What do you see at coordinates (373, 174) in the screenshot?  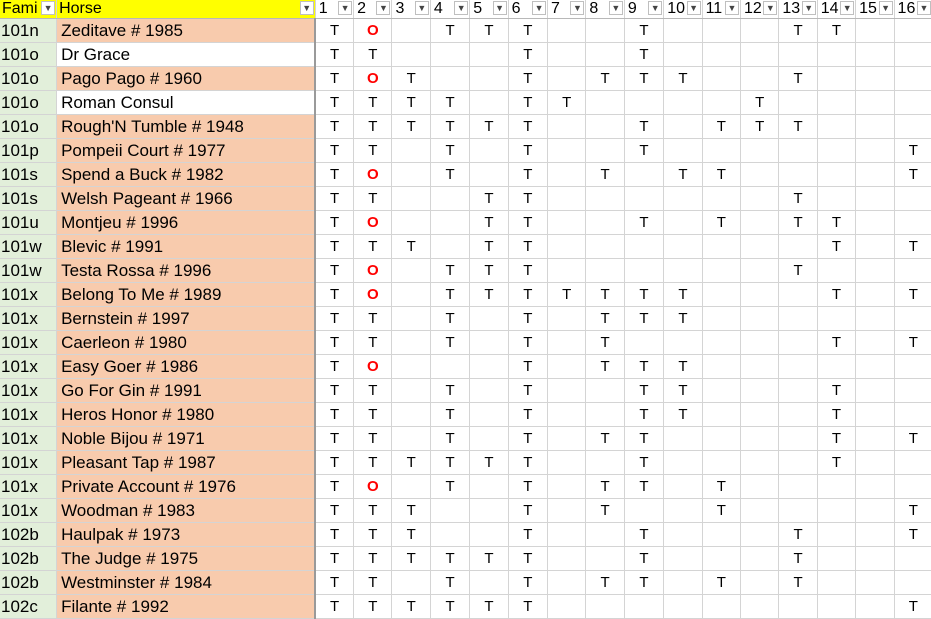 I see `value-cell: O` at bounding box center [373, 174].